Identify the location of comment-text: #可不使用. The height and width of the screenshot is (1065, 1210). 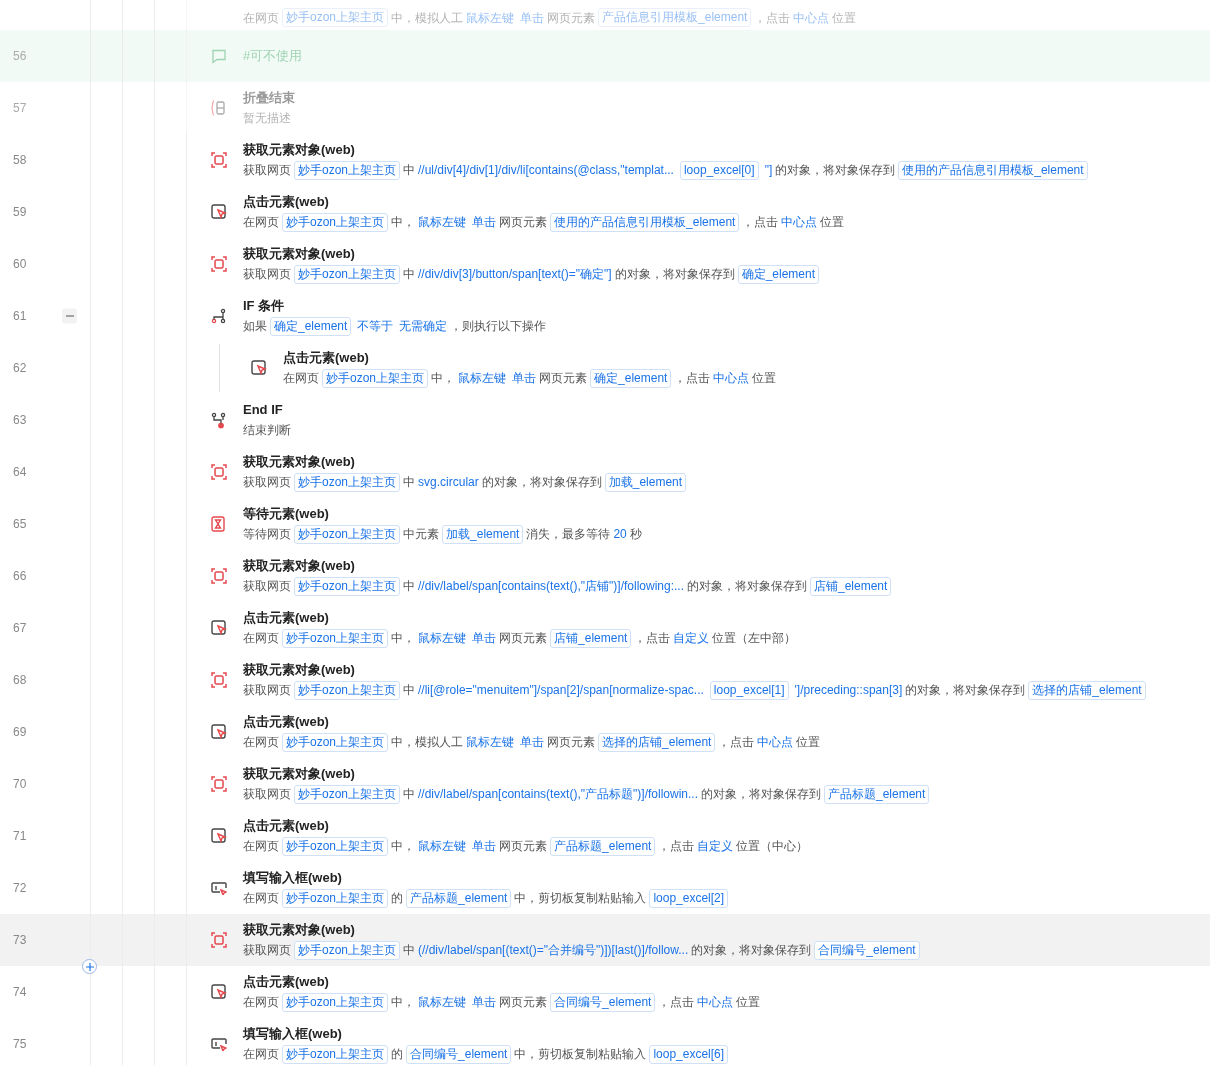
(273, 56).